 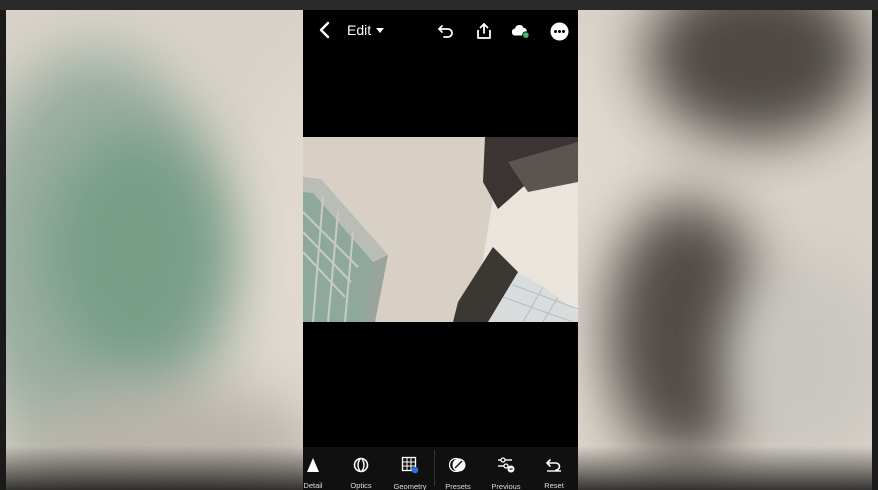 What do you see at coordinates (506, 486) in the screenshot?
I see `tool-label: Previous` at bounding box center [506, 486].